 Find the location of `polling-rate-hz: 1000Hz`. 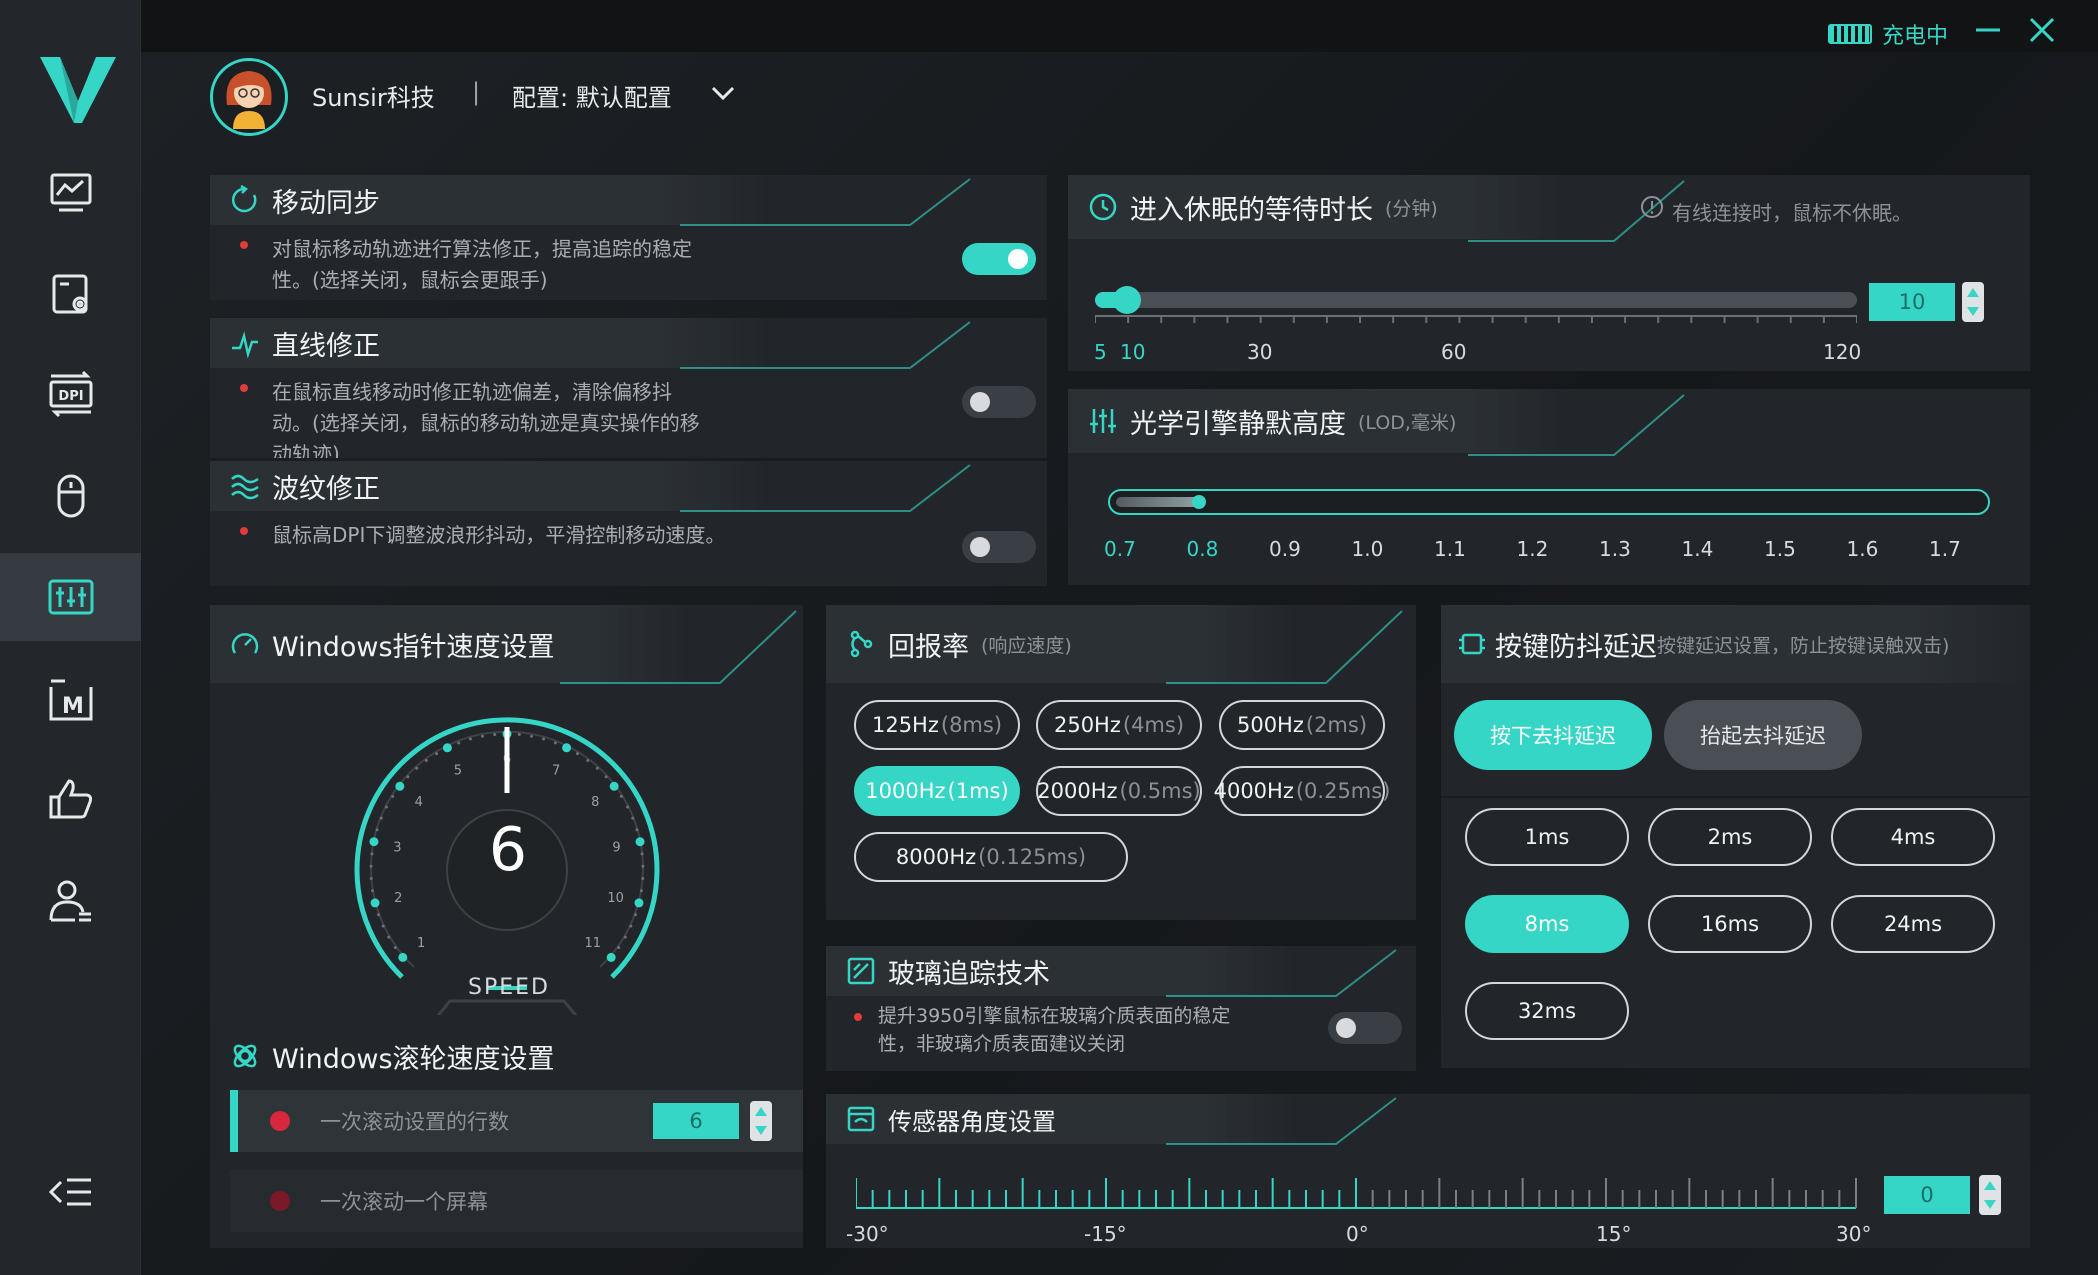

polling-rate-hz: 1000Hz is located at coordinates (905, 791).